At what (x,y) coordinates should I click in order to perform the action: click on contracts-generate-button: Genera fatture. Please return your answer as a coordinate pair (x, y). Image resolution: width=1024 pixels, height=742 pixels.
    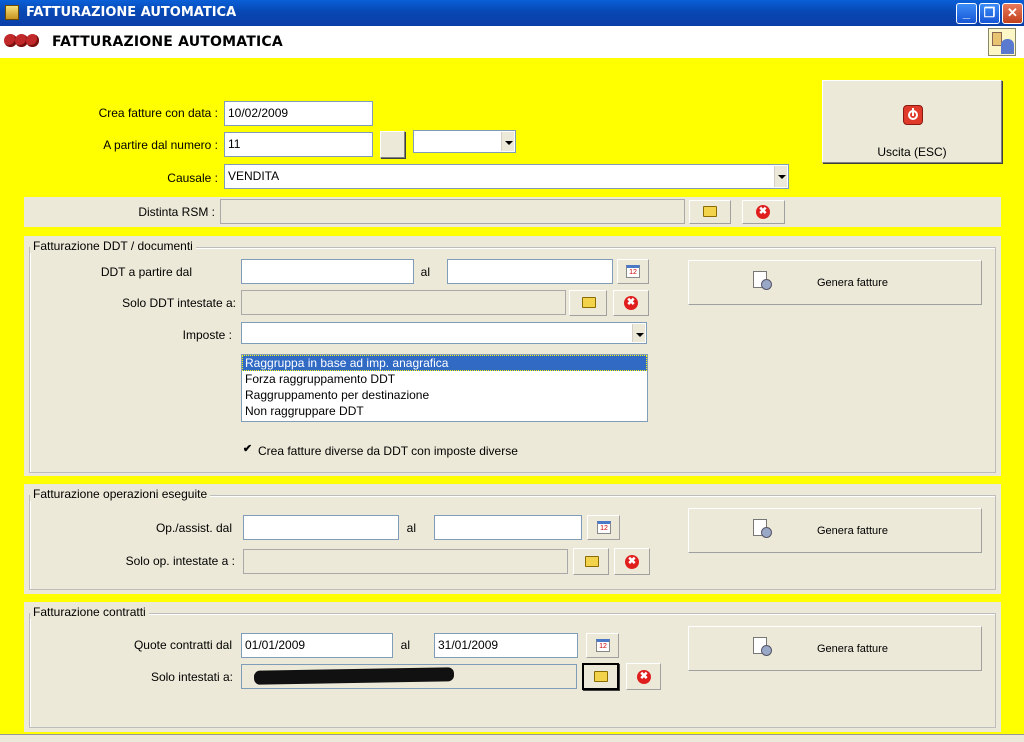
    Looking at the image, I should click on (835, 648).